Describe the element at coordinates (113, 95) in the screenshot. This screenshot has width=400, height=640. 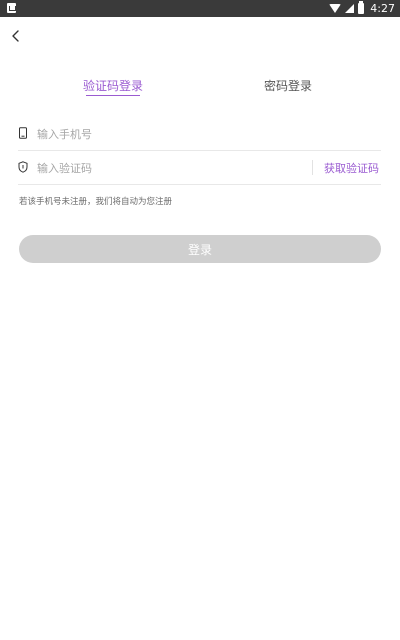
I see `tab-active-indicator` at that location.